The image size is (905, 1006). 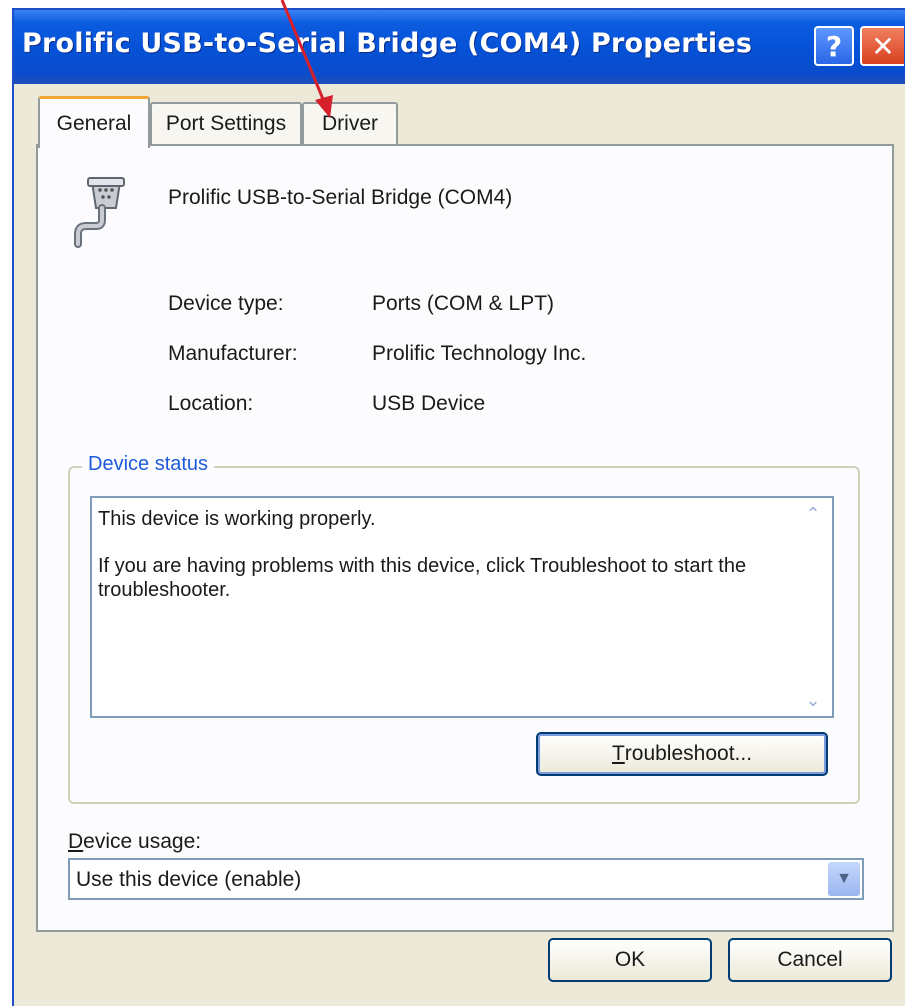 I want to click on close-button: ✕, so click(x=882, y=46).